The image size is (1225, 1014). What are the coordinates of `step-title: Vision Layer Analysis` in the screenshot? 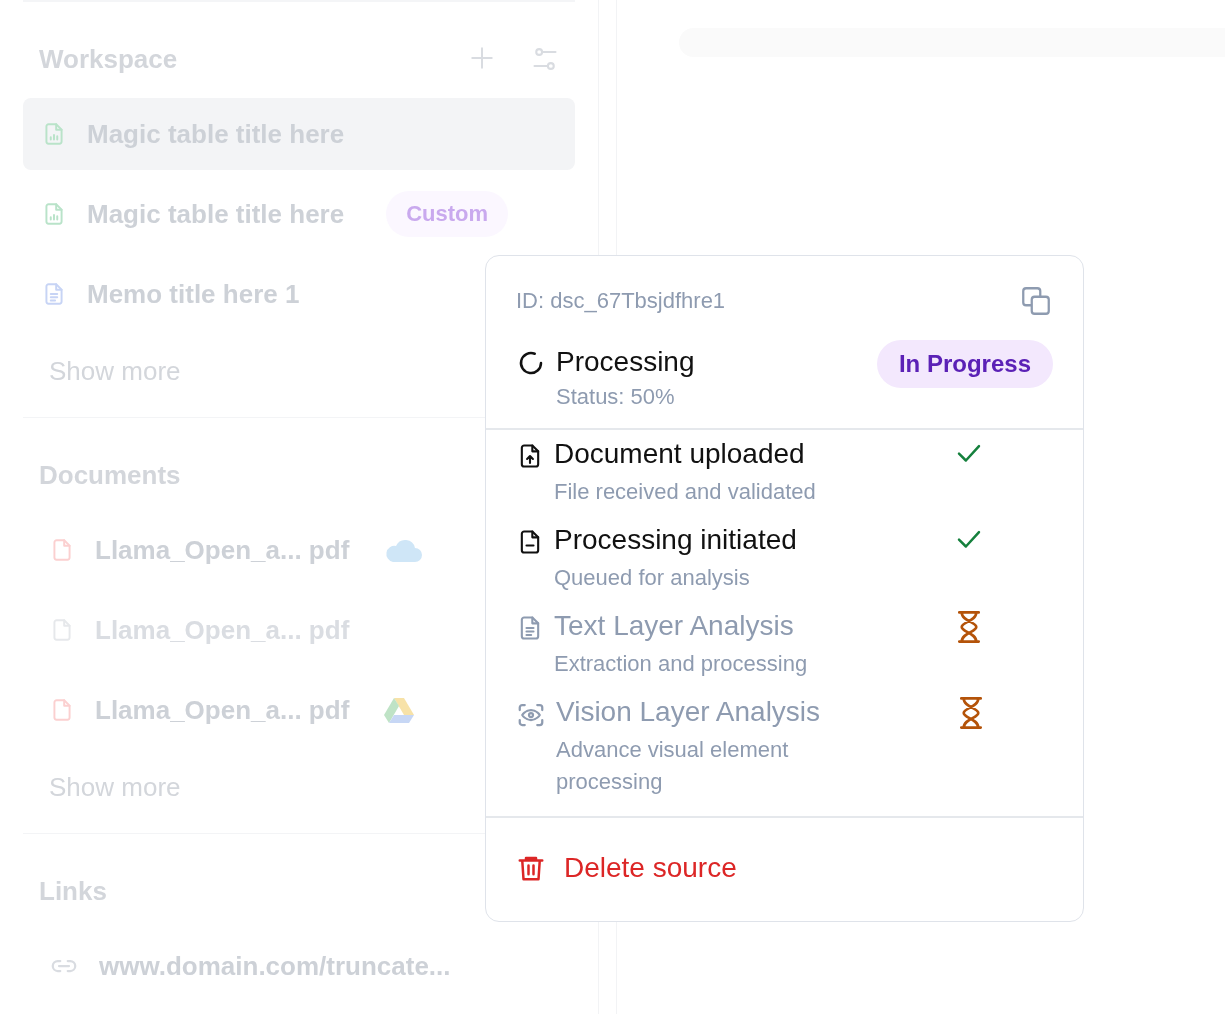 It's located at (689, 712).